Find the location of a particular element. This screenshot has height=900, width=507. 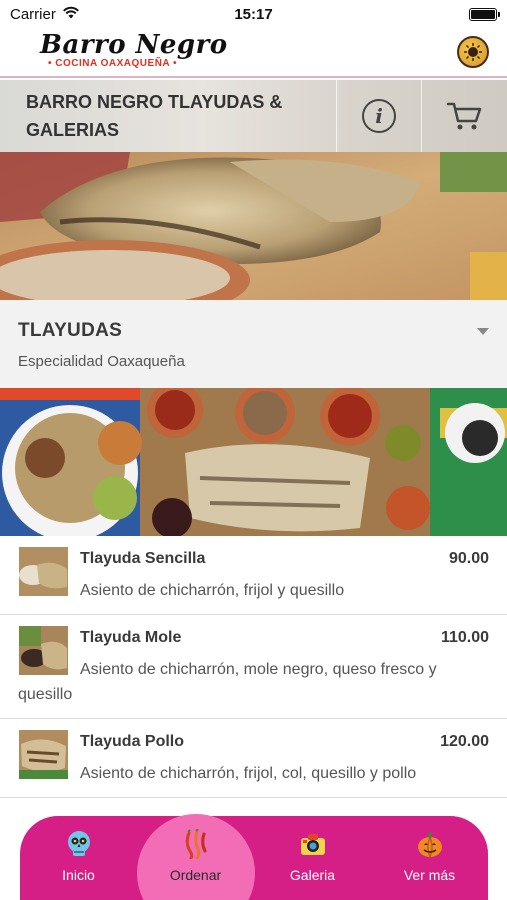

item-description: Asiento de chicharrón, frijol y quesillo is located at coordinates (212, 590).